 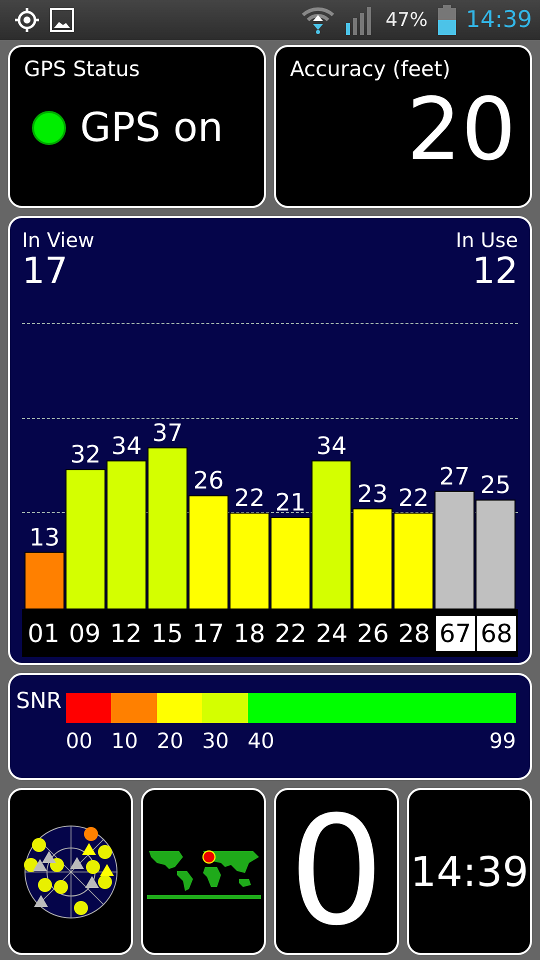 What do you see at coordinates (454, 476) in the screenshot?
I see `bar-value: 27` at bounding box center [454, 476].